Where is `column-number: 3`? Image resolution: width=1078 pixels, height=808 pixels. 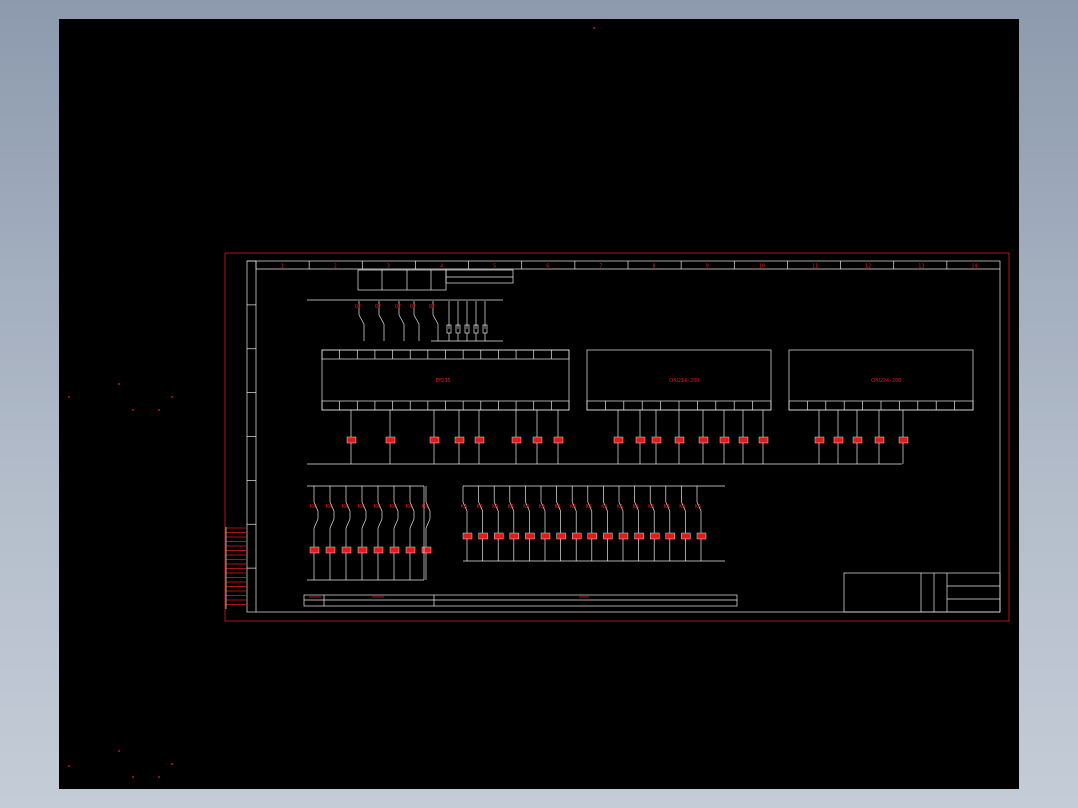
column-number: 3 is located at coordinates (388, 267).